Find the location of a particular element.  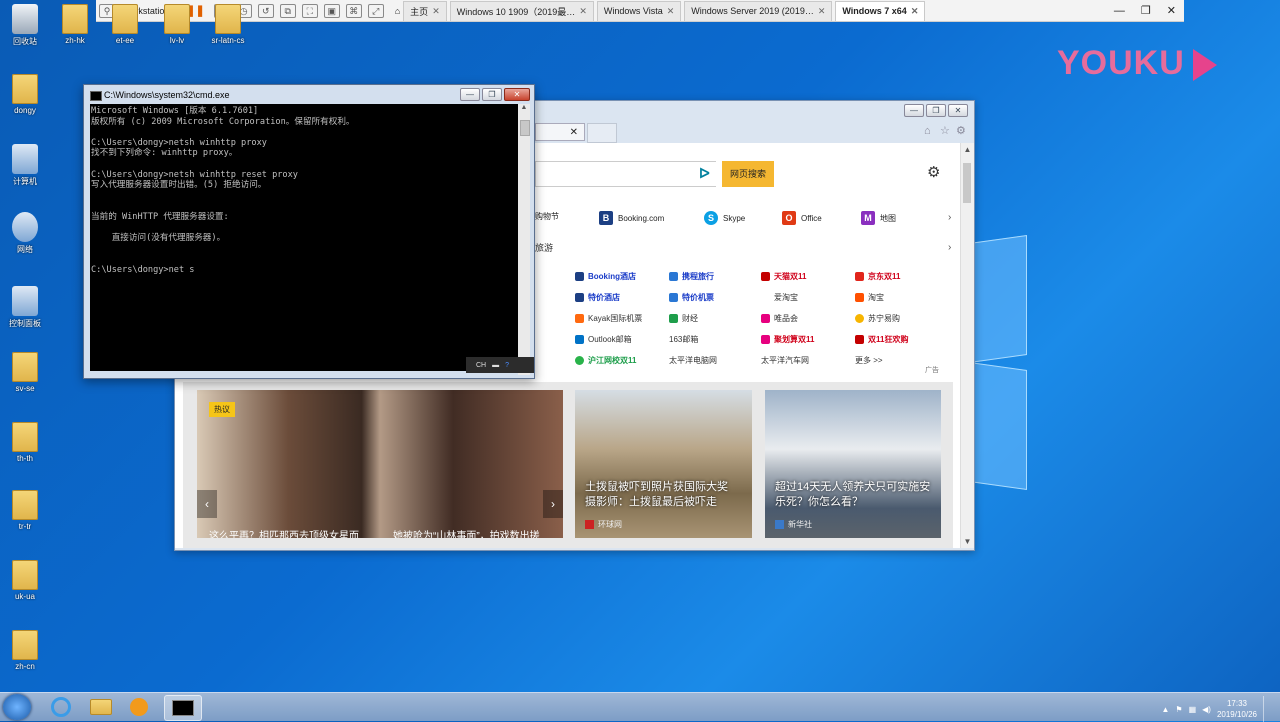

link-taobao: 淘宝 is located at coordinates (869, 297).